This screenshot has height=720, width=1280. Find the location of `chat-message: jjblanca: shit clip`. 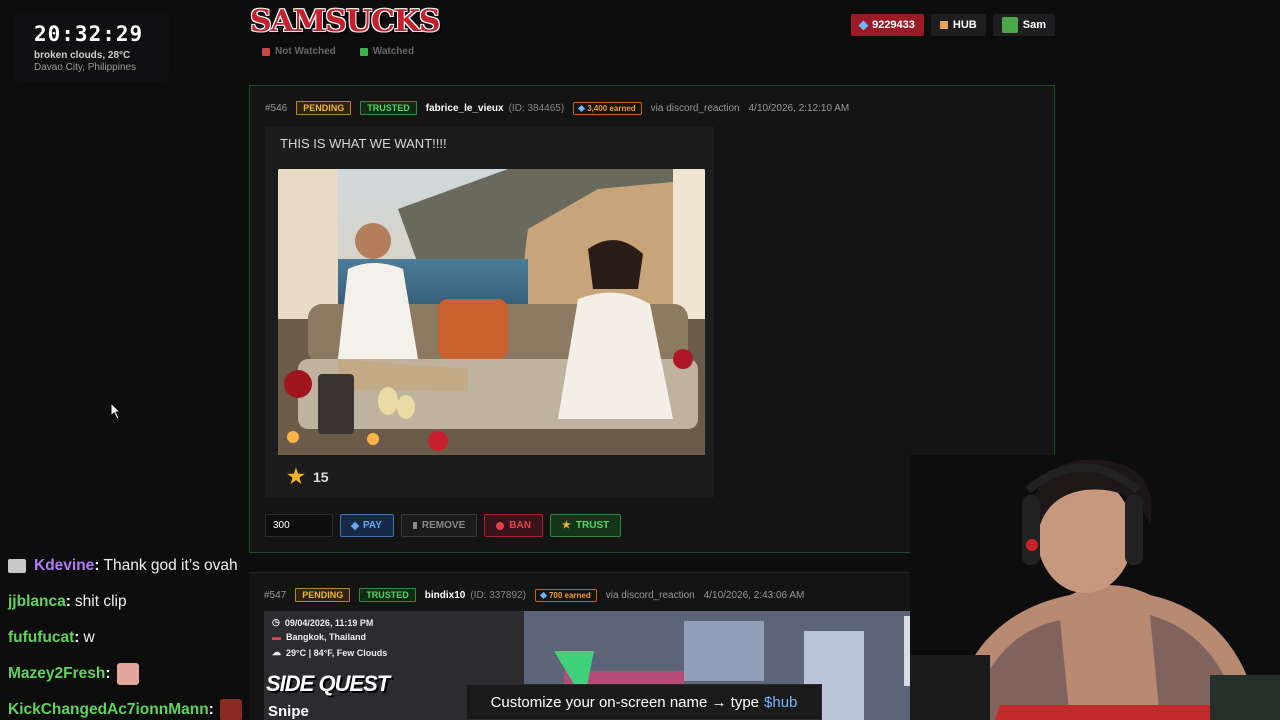

chat-message: jjblanca: shit clip is located at coordinates (67, 601).